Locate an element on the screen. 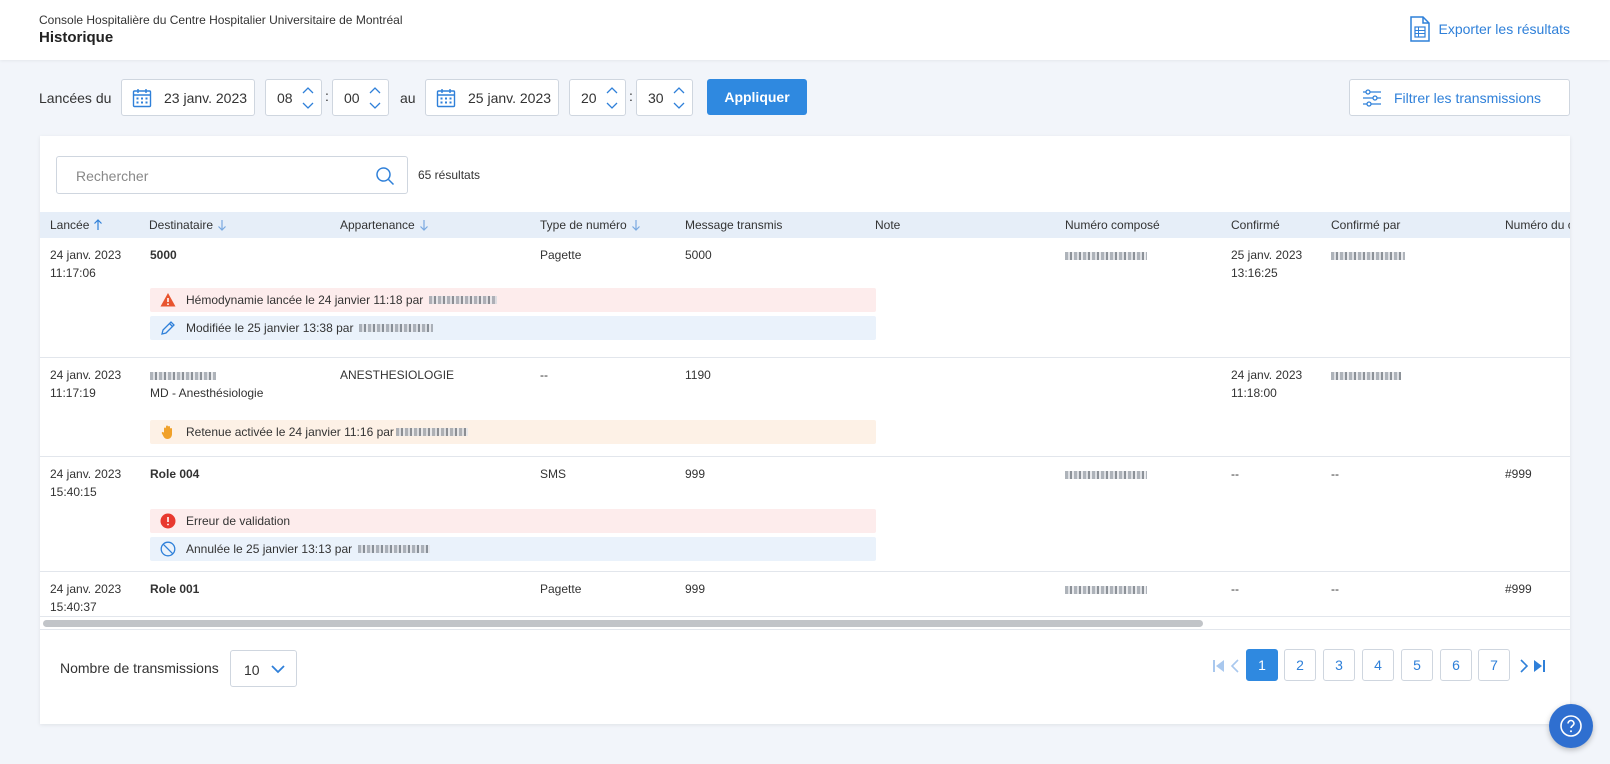 The height and width of the screenshot is (764, 1610). page-size-label: Nombre de transmissions is located at coordinates (139, 668).